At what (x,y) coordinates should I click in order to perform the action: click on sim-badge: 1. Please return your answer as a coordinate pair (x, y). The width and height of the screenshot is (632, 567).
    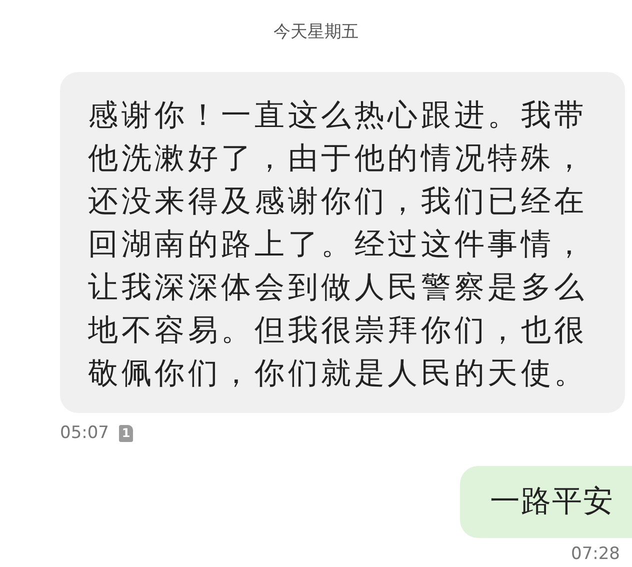
    Looking at the image, I should click on (126, 433).